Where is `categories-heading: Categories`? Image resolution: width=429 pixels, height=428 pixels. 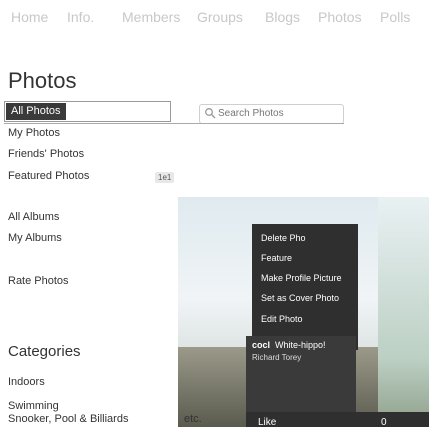
categories-heading: Categories is located at coordinates (44, 351).